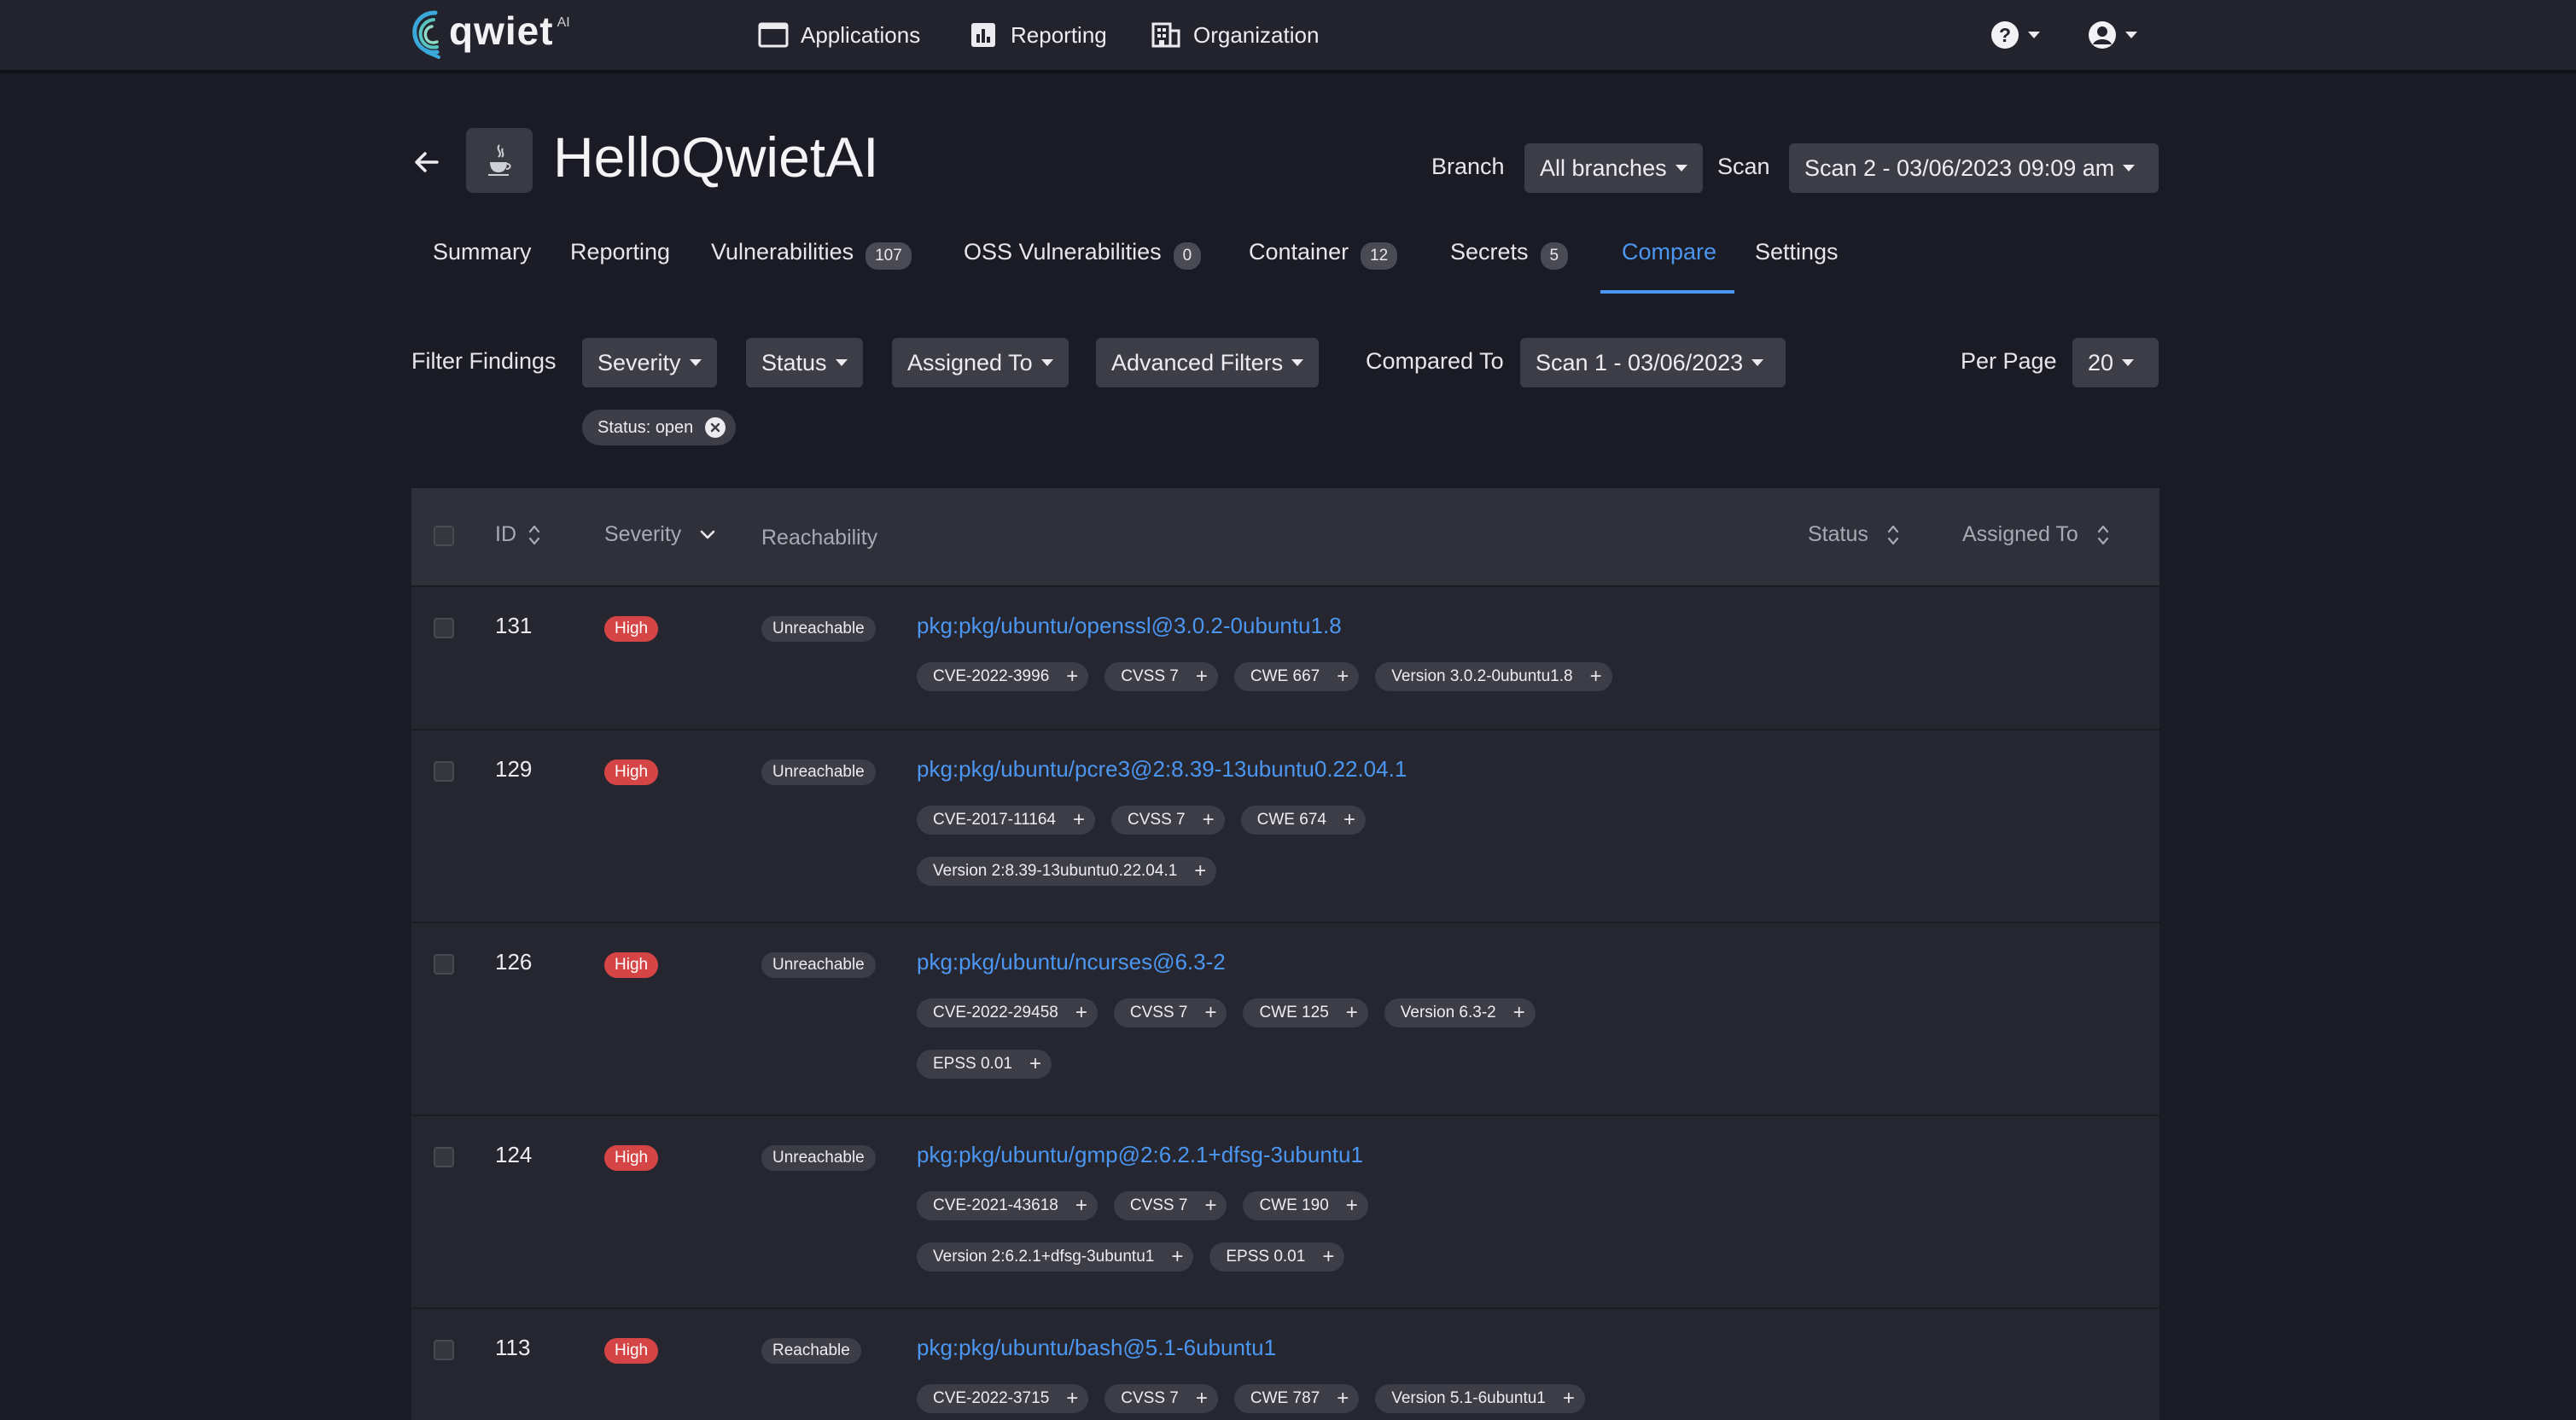 This screenshot has height=1420, width=2576. What do you see at coordinates (517, 534) in the screenshot?
I see `column-header-id: ID` at bounding box center [517, 534].